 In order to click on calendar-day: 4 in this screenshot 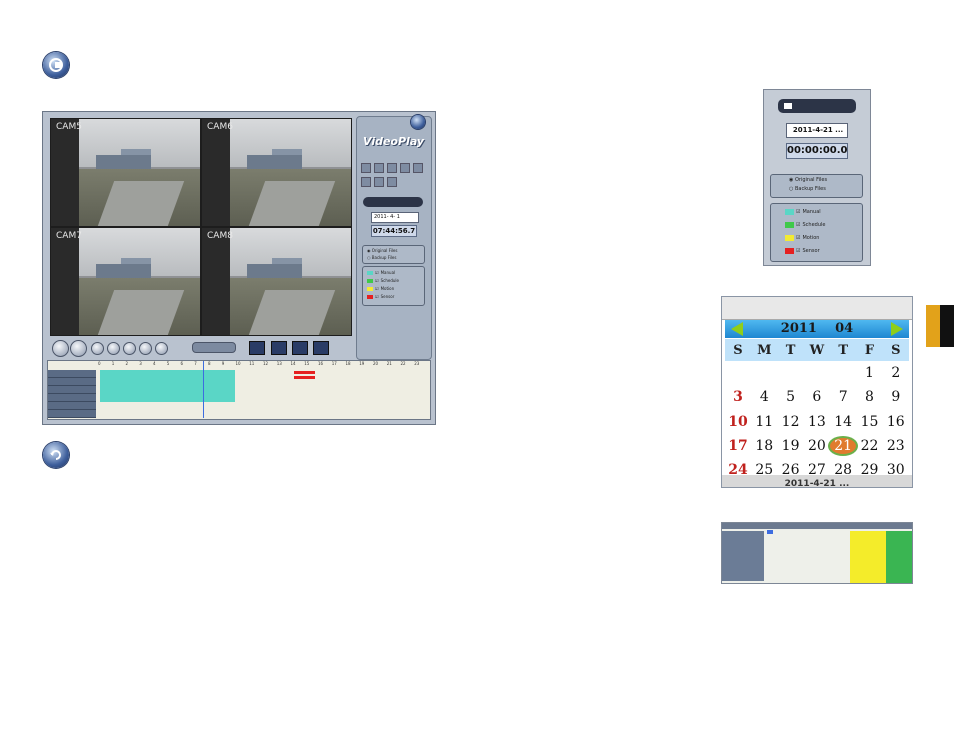, I will do `click(764, 397)`.